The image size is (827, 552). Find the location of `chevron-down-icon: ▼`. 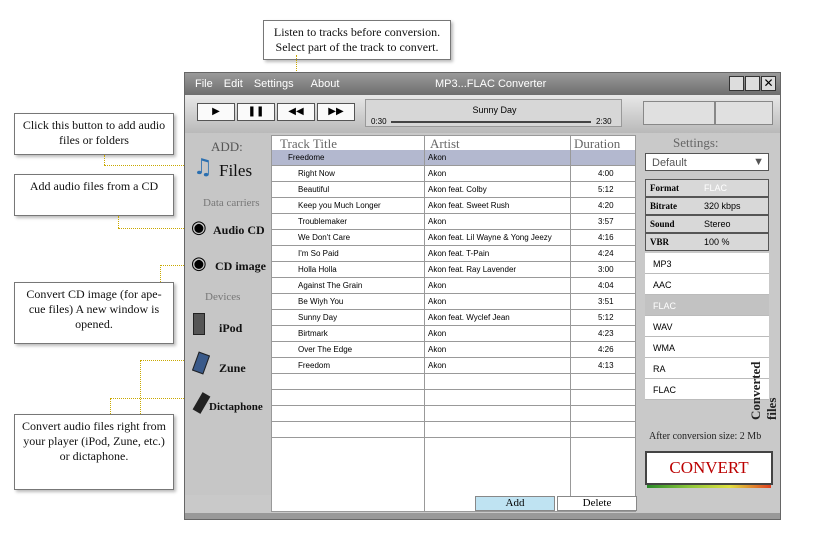

chevron-down-icon: ▼ is located at coordinates (758, 162).